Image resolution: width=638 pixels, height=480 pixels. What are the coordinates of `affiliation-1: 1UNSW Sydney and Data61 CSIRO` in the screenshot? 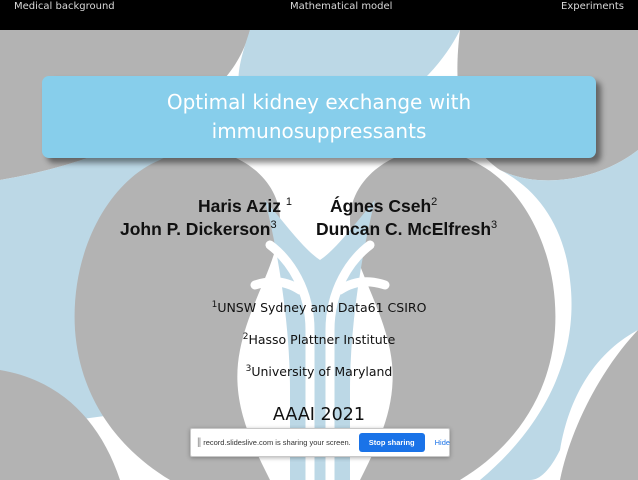 It's located at (319, 307).